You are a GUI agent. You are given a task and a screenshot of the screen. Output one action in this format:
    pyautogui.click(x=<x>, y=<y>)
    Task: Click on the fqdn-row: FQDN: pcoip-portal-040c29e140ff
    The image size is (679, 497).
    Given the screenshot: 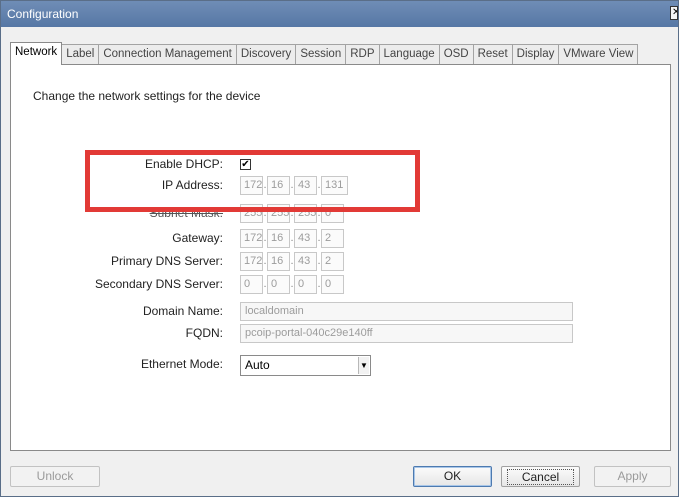 What is the action you would take?
    pyautogui.click(x=341, y=334)
    